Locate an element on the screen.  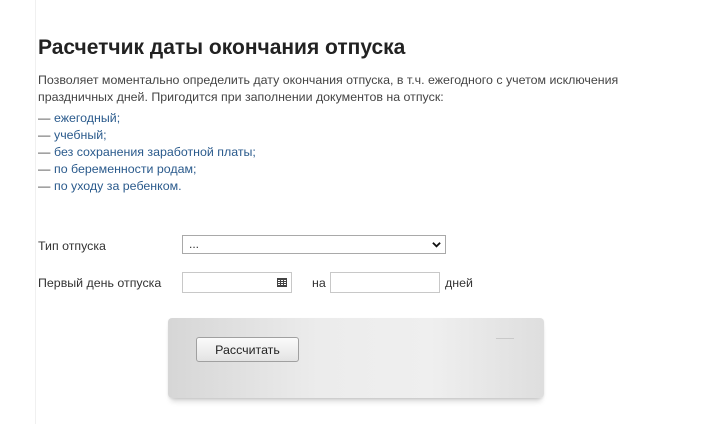
leave-type-item: — по беременности родам; is located at coordinates (147, 169).